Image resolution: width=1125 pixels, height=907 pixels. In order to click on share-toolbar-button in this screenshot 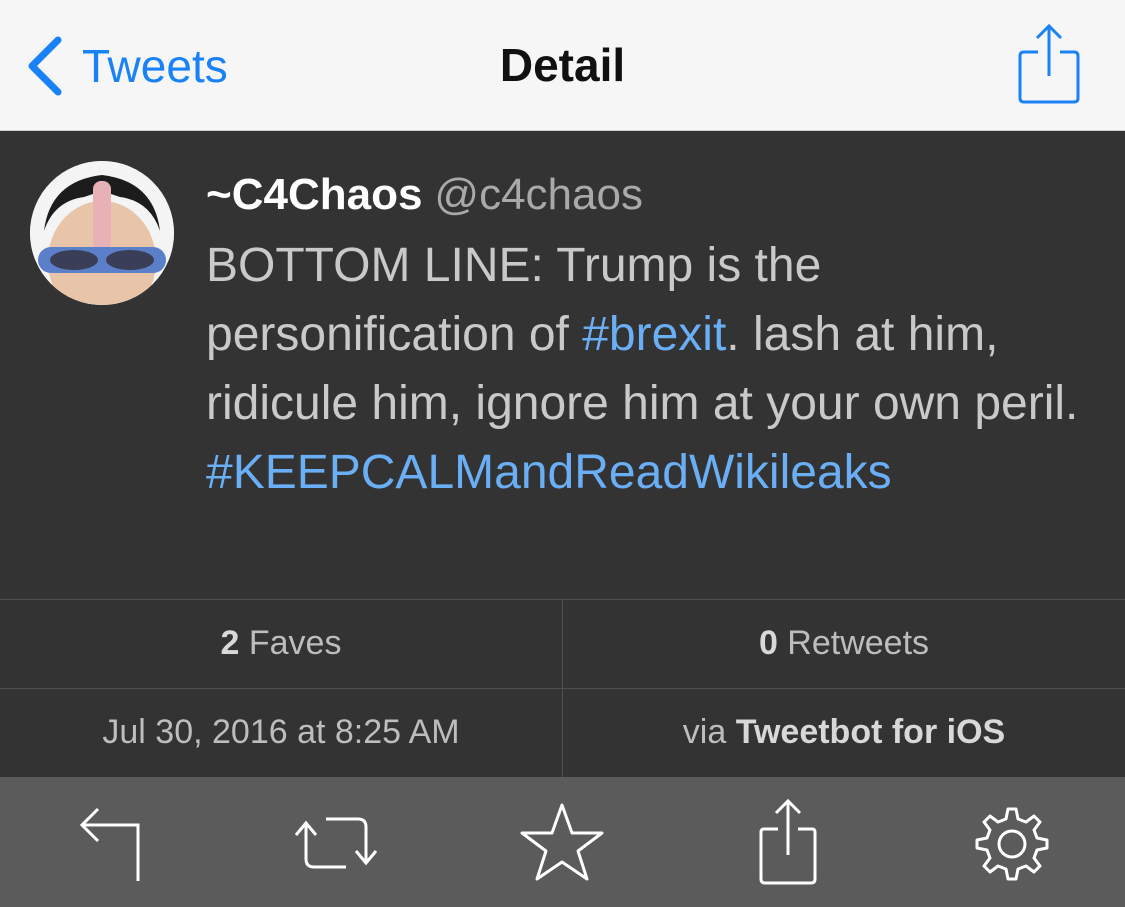, I will do `click(788, 843)`.